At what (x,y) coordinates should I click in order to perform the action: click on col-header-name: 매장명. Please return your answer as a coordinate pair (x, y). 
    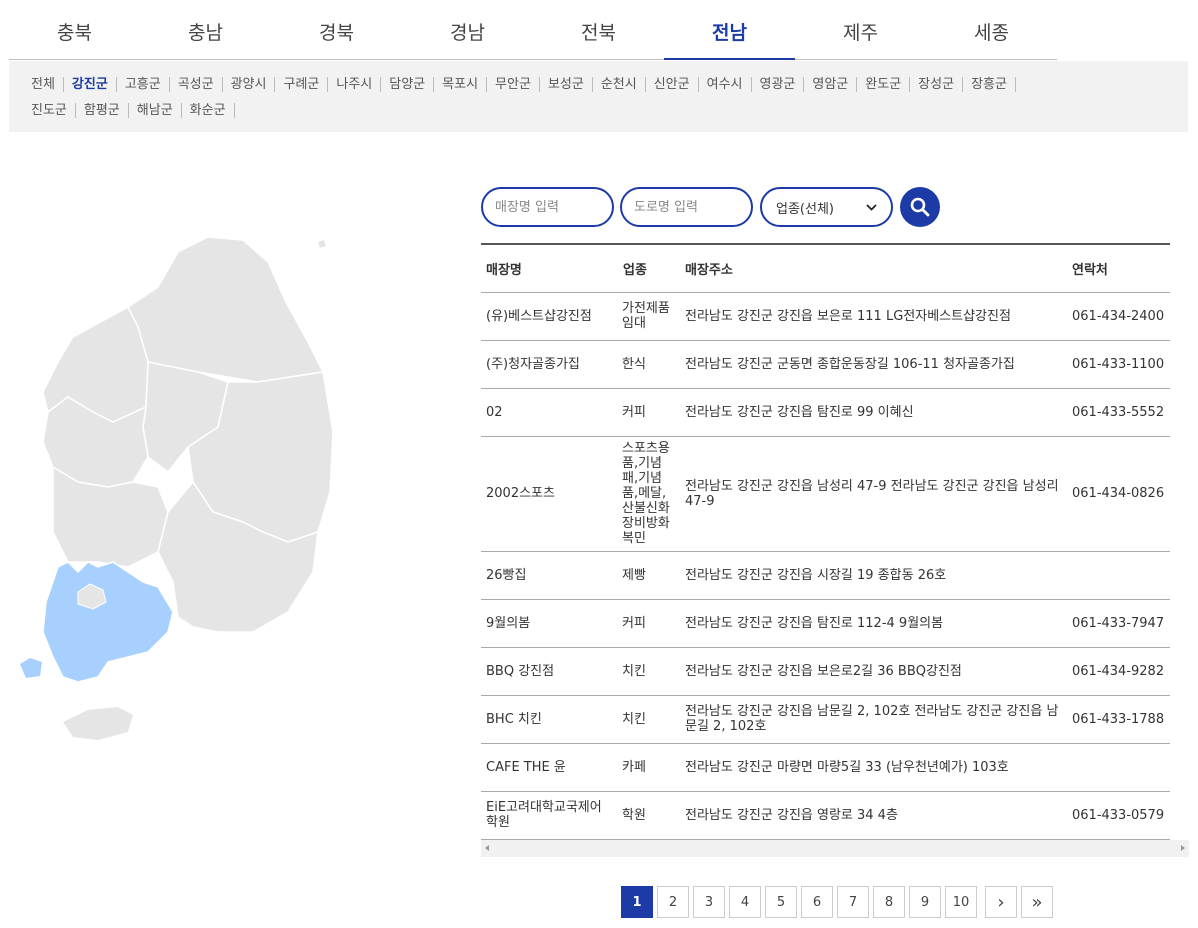
    Looking at the image, I should click on (549, 268).